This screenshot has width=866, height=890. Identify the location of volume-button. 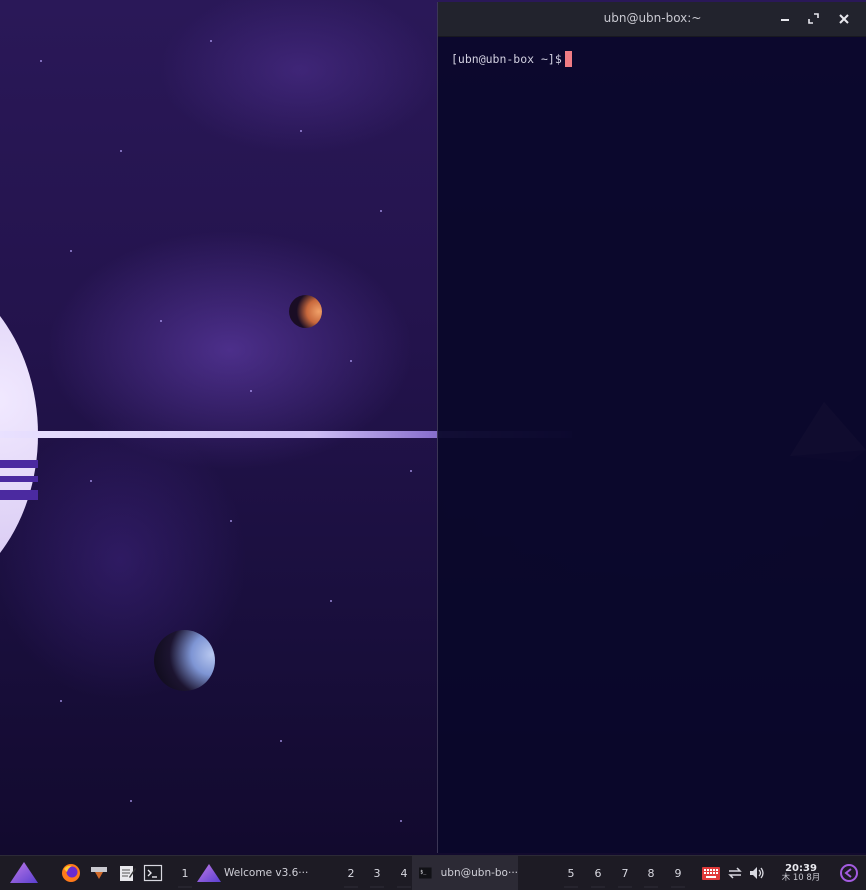
(757, 873).